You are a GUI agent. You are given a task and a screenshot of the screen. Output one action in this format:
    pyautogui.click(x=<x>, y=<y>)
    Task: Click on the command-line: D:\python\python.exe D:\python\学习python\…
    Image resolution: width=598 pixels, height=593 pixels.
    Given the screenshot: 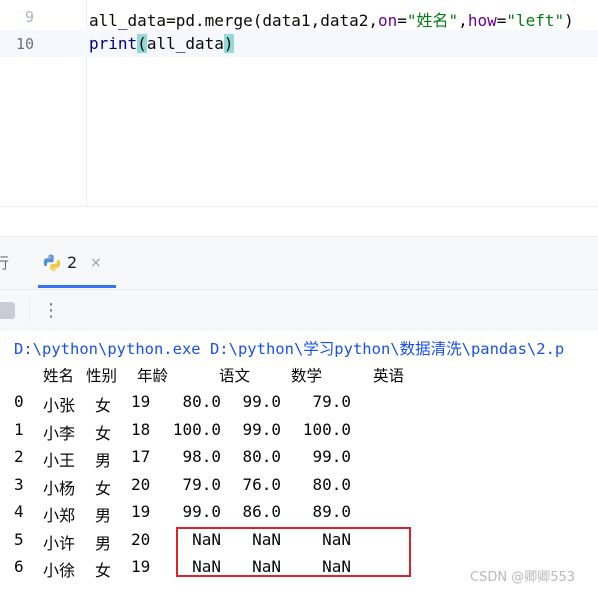 What is the action you would take?
    pyautogui.click(x=289, y=348)
    